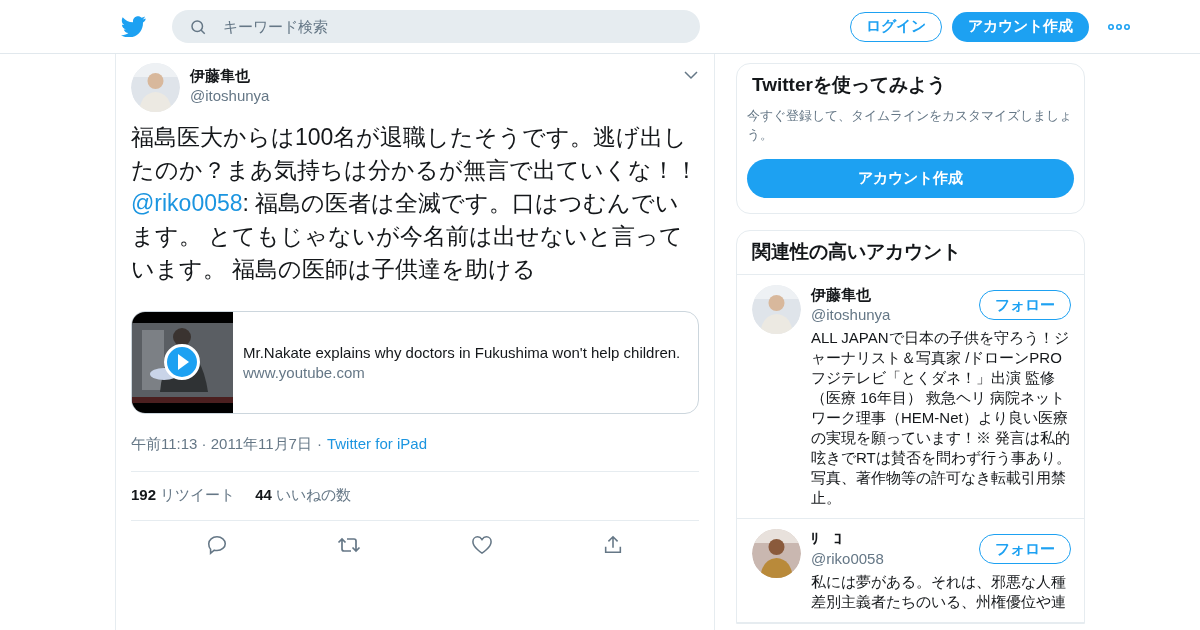 This screenshot has width=1200, height=630. I want to click on author-name: 伊藤隼也, so click(432, 76).